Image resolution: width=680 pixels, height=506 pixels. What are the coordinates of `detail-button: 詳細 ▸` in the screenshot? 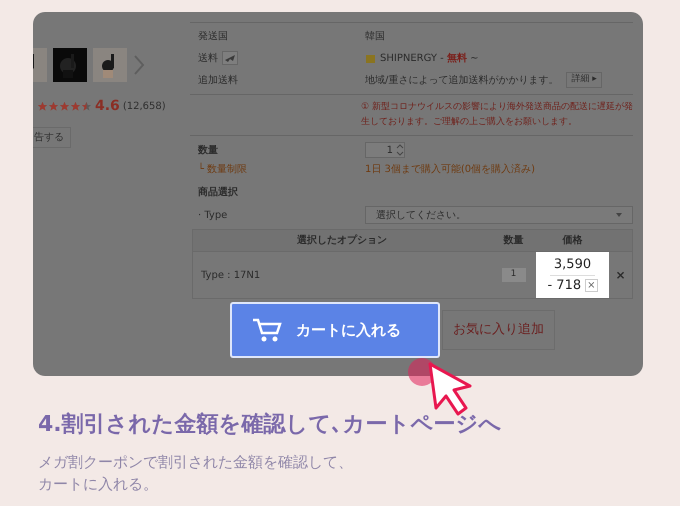 It's located at (584, 80).